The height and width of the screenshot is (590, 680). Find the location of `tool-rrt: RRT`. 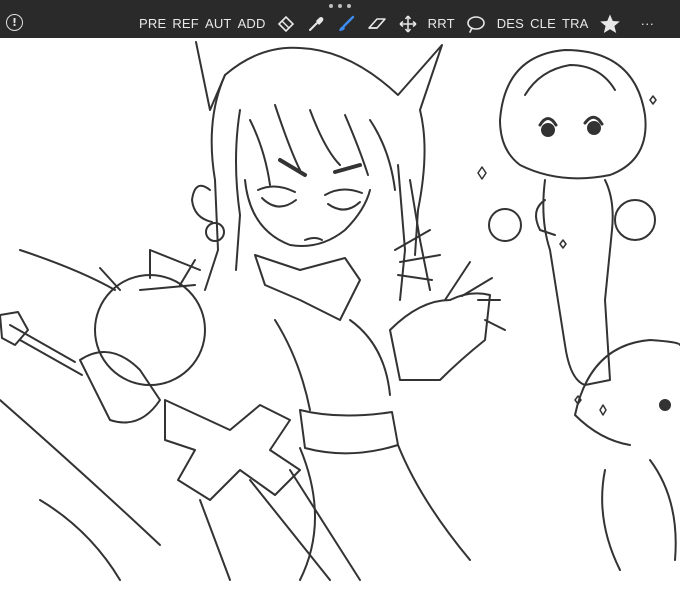

tool-rrt: RRT is located at coordinates (441, 24).